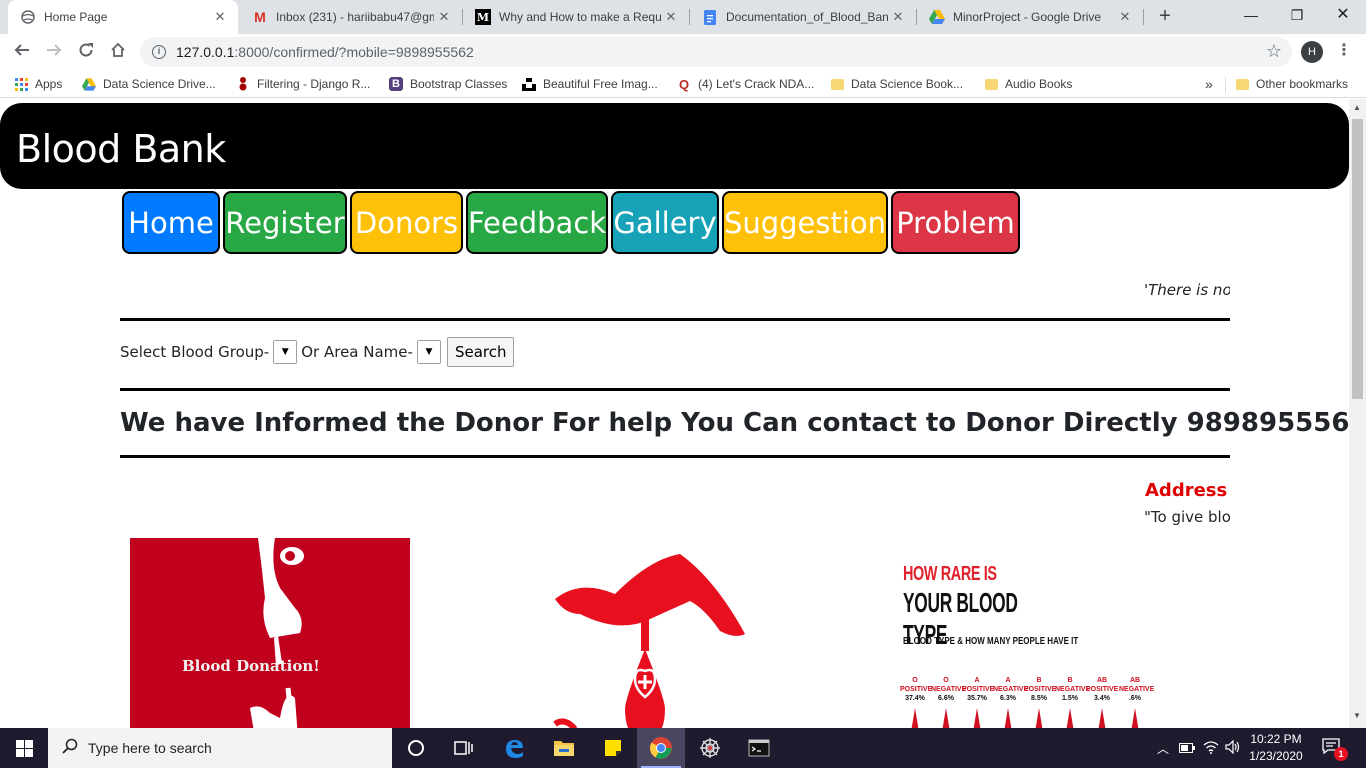  I want to click on reload-icon, so click(86, 50).